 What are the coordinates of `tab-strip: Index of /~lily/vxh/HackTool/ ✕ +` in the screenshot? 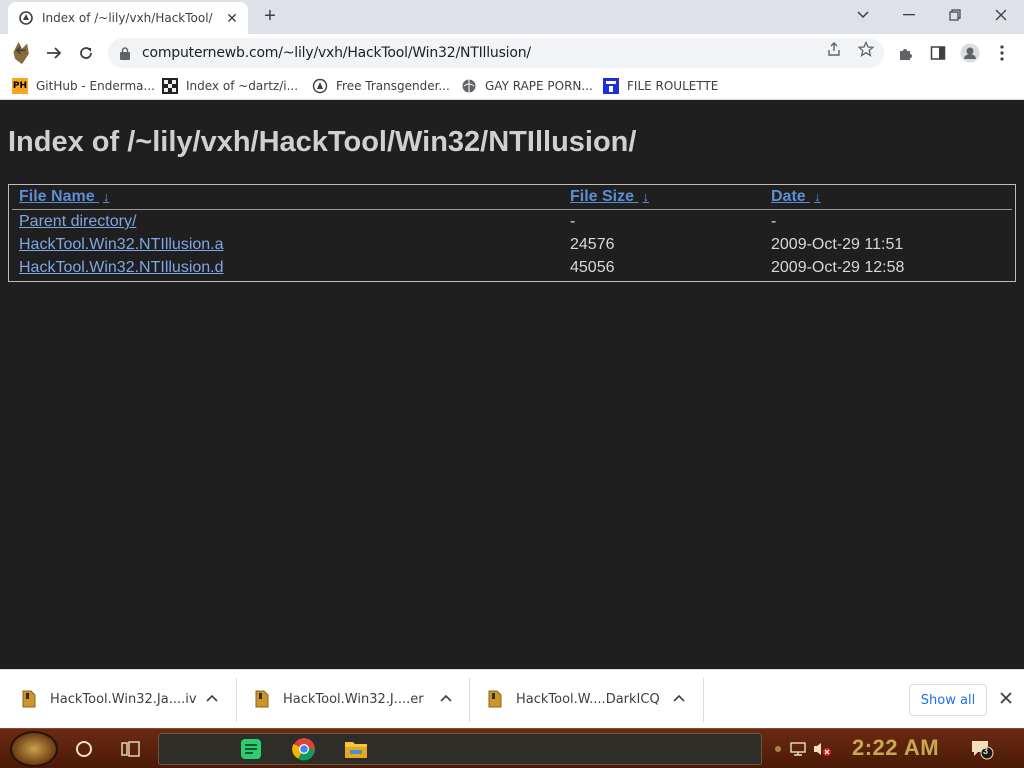 It's located at (512, 17).